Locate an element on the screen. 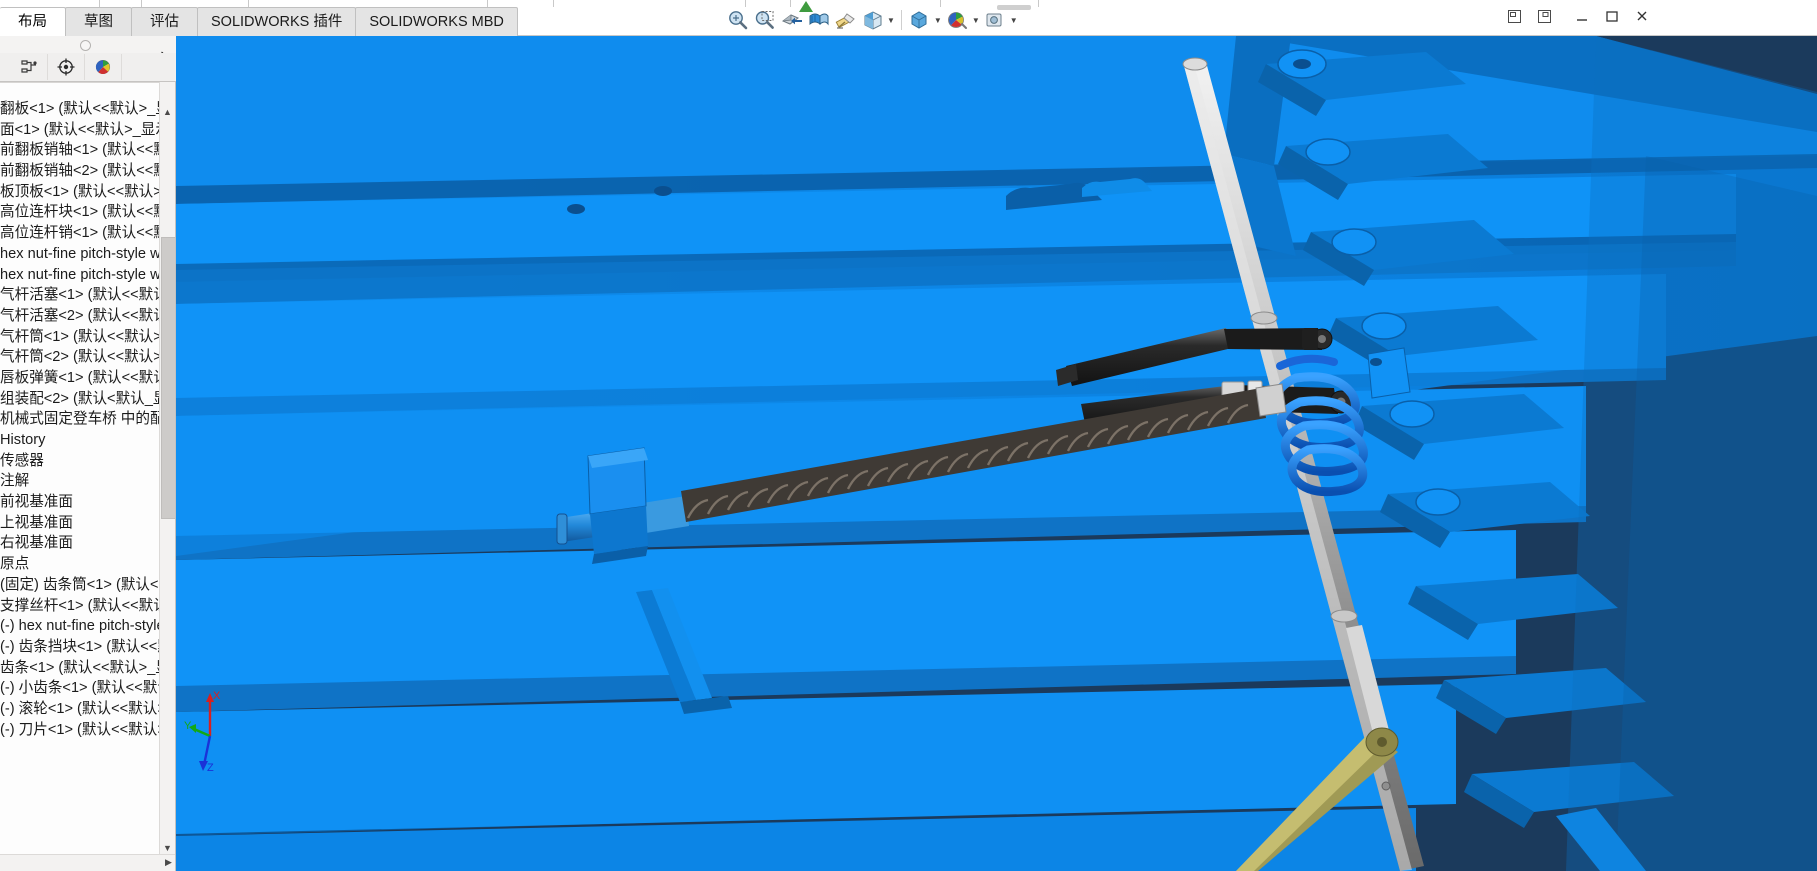  tree-item: 组装配<2> (默认<默认_显示 is located at coordinates (87, 399).